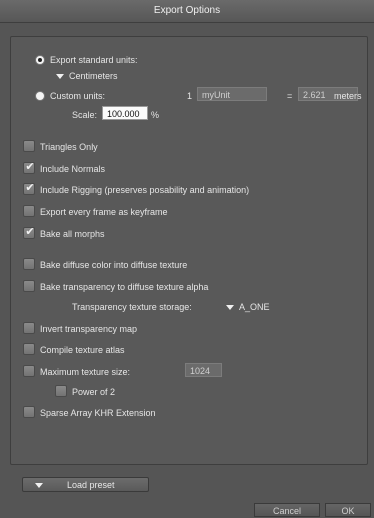  I want to click on bake-transparency-checkbox, so click(29, 286).